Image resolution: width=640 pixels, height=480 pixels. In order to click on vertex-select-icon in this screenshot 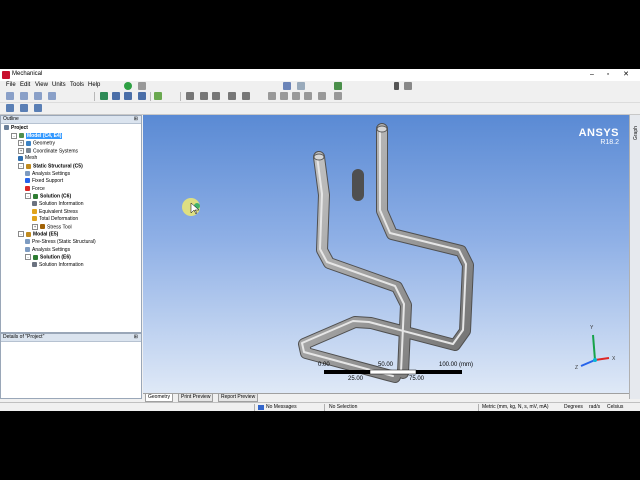, I will do `click(52, 96)`.